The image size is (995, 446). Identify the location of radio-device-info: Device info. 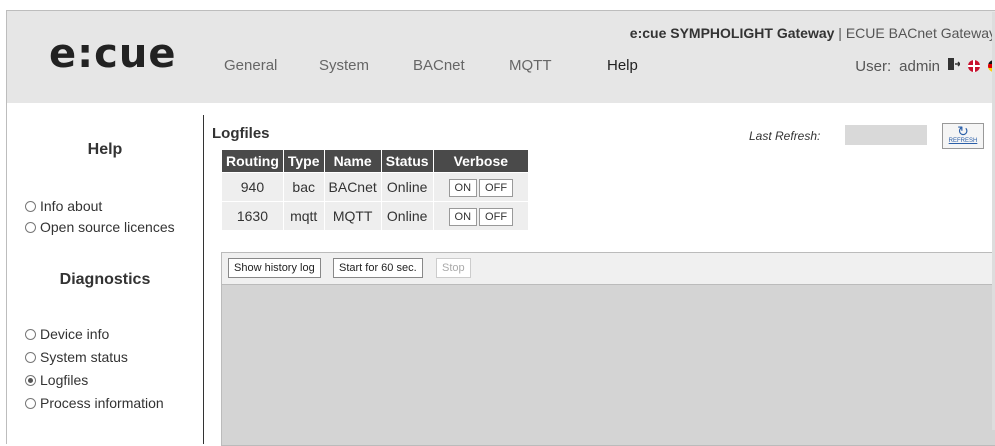
(67, 334).